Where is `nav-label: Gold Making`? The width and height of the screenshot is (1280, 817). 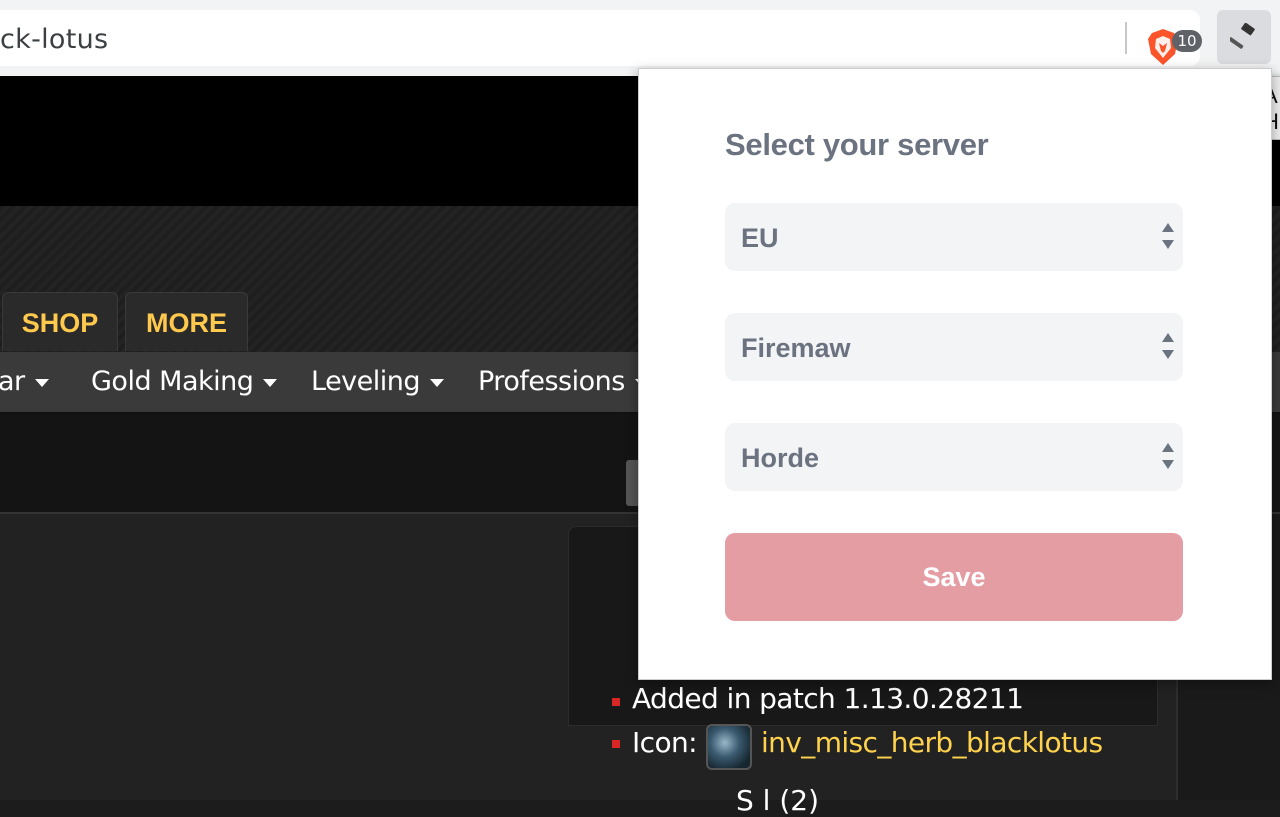
nav-label: Gold Making is located at coordinates (172, 381).